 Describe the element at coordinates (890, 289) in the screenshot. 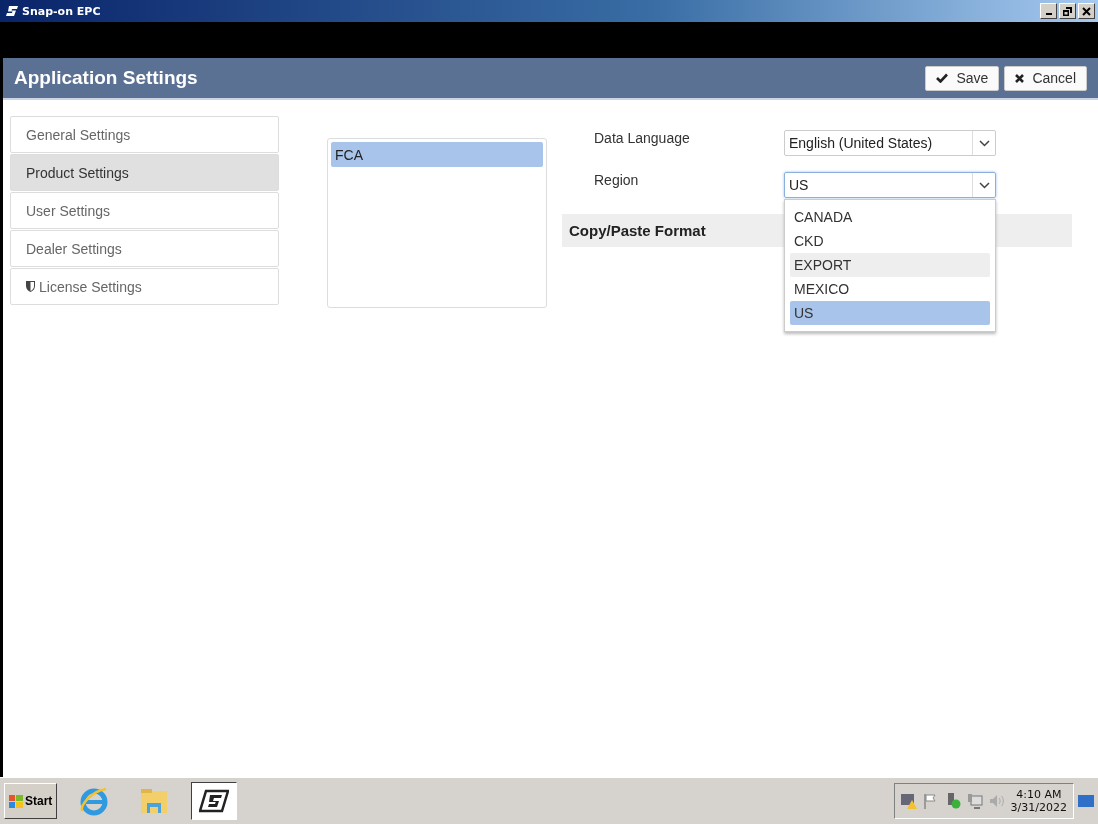

I see `dropdown-option: MEXICO` at that location.